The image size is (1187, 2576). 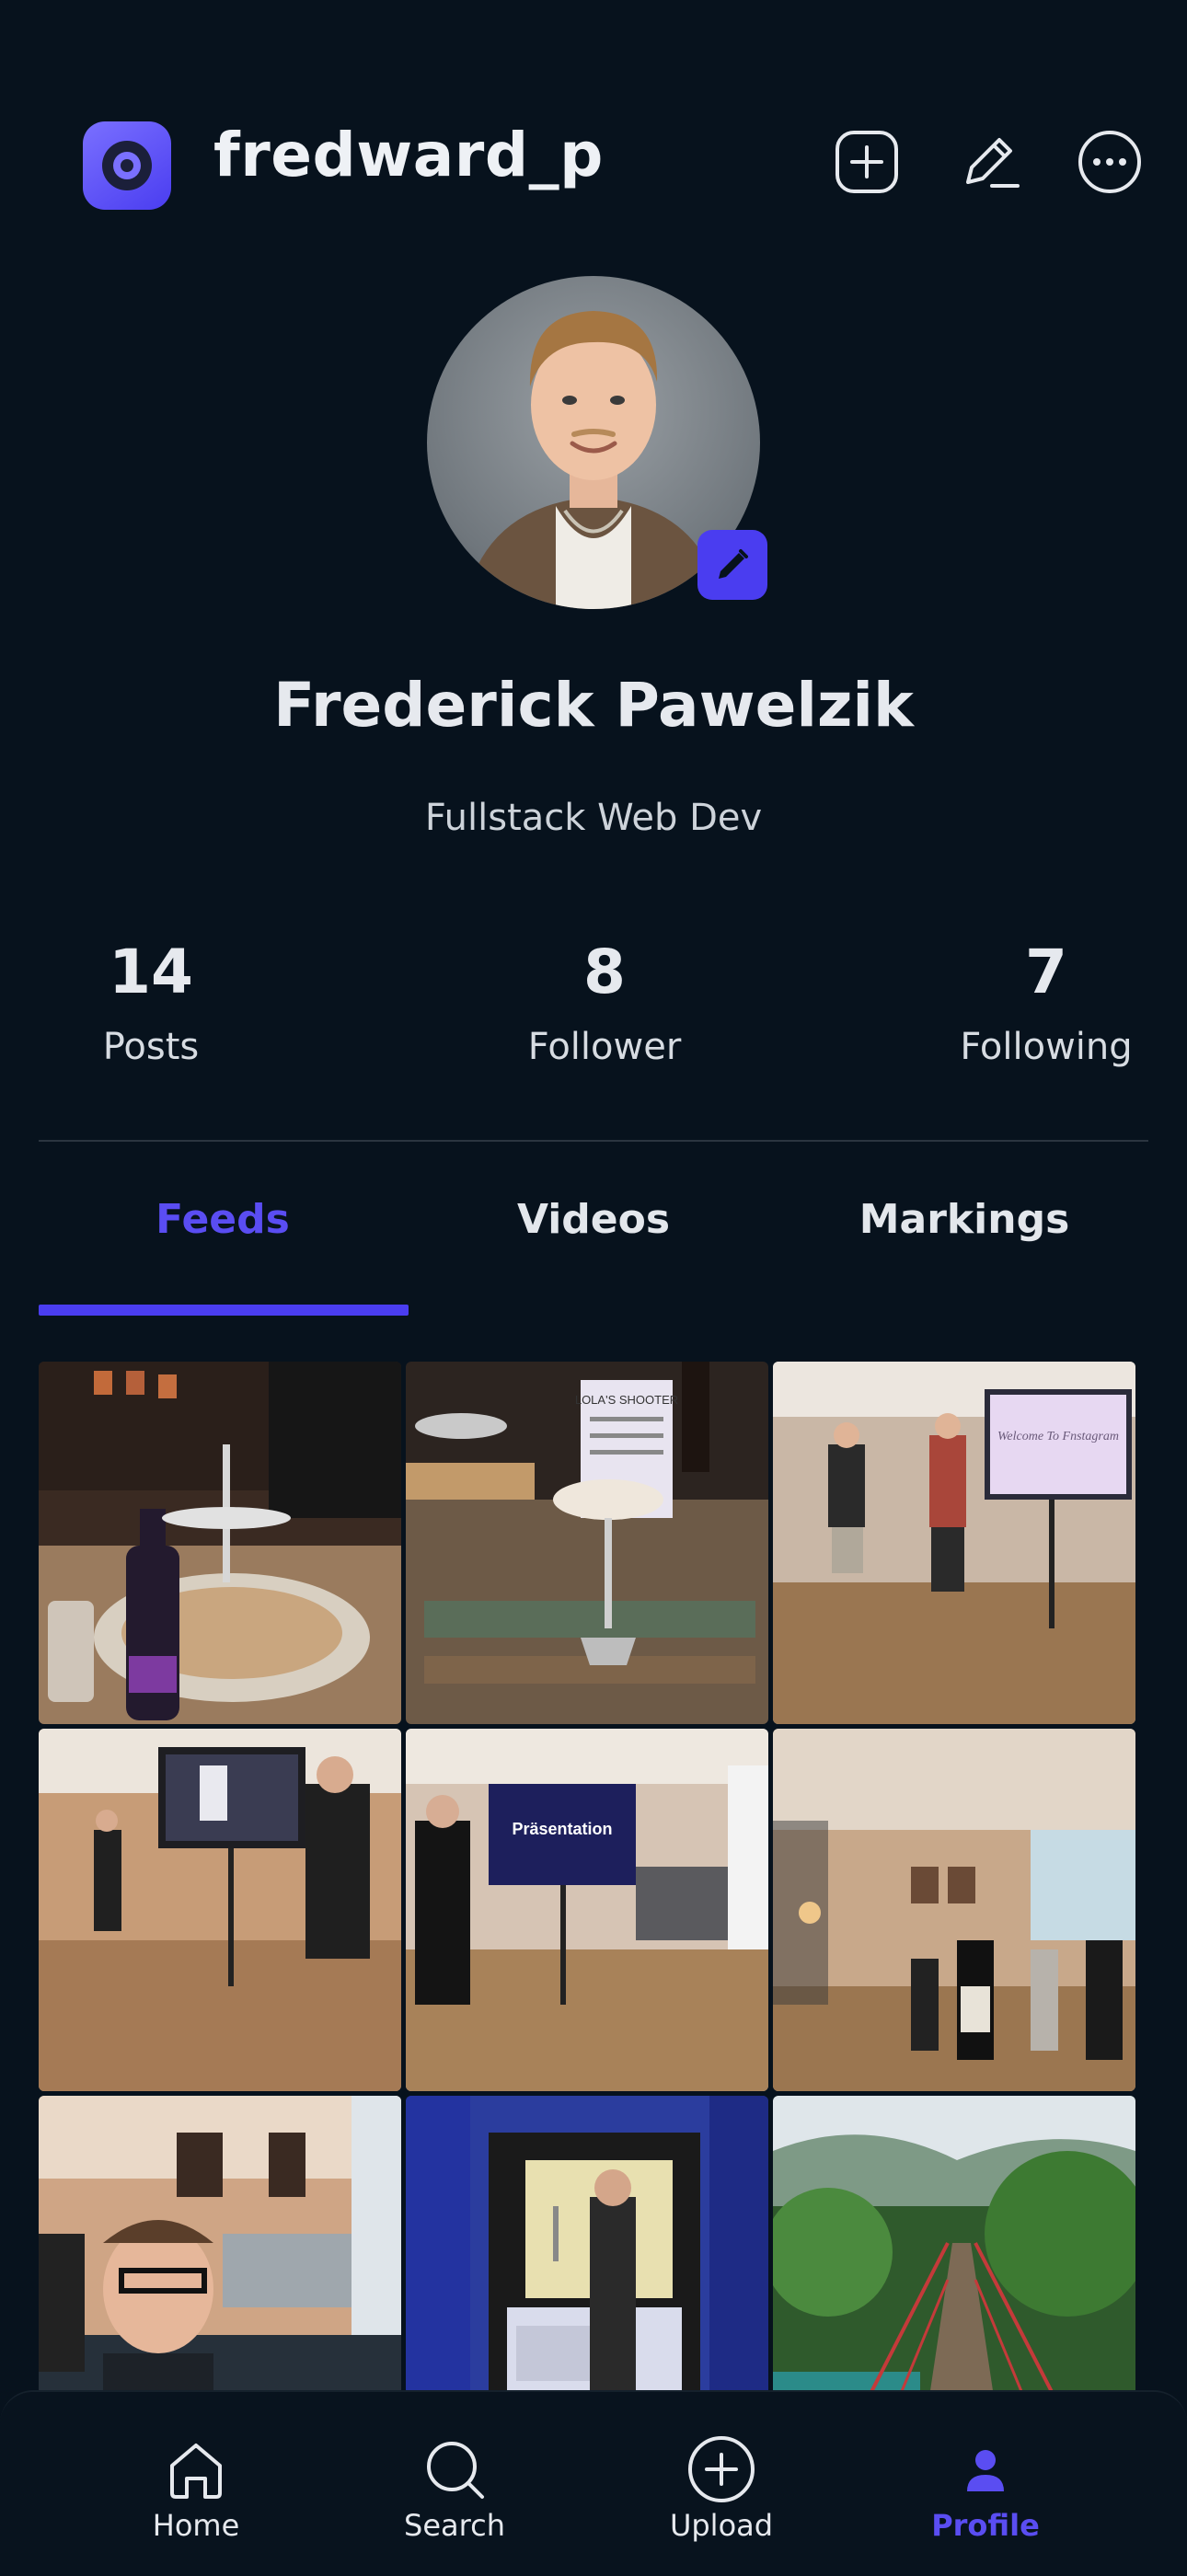 What do you see at coordinates (721, 2525) in the screenshot?
I see `nav-label: Upload` at bounding box center [721, 2525].